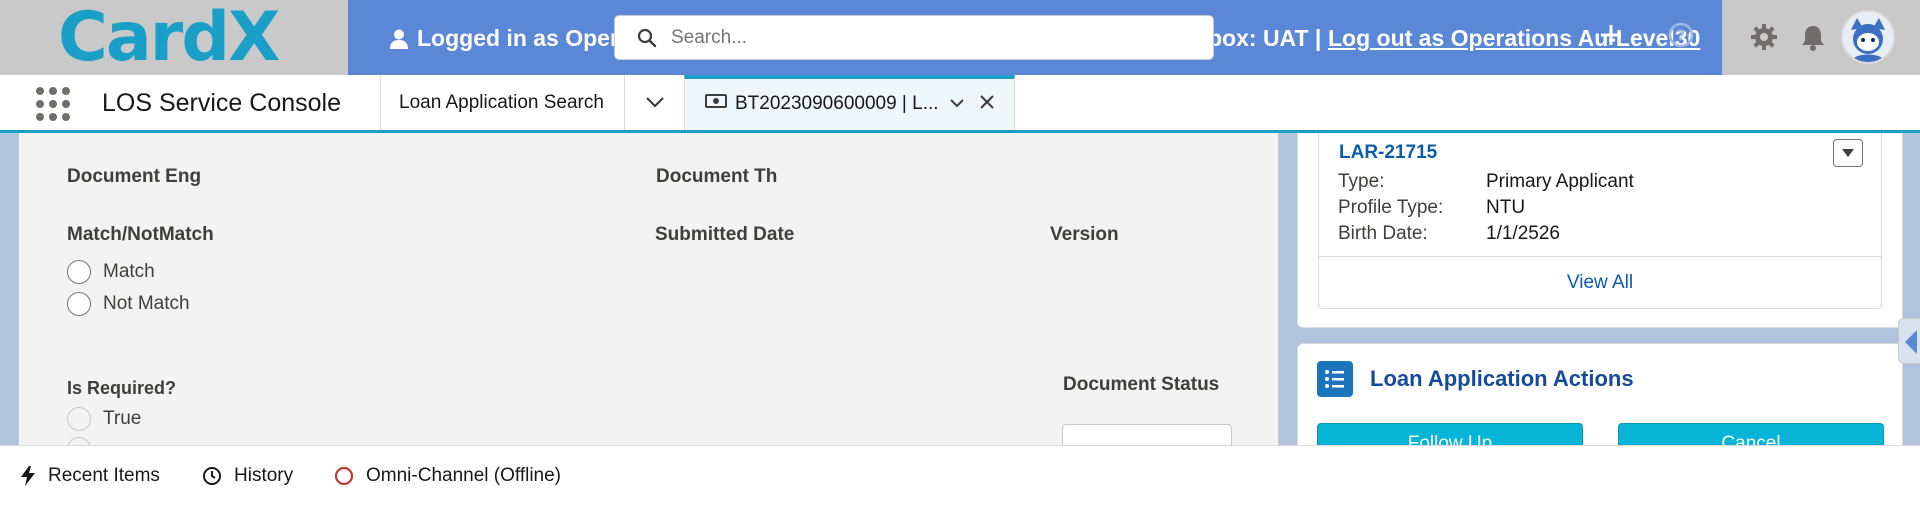 The image size is (1920, 505). What do you see at coordinates (1383, 233) in the screenshot?
I see `field-key: Birth Date:` at bounding box center [1383, 233].